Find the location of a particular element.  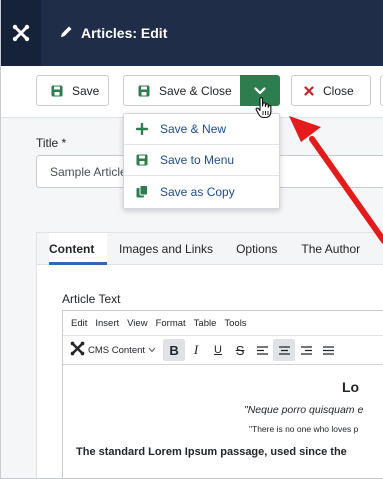

tab-the-author: The Author is located at coordinates (330, 249).